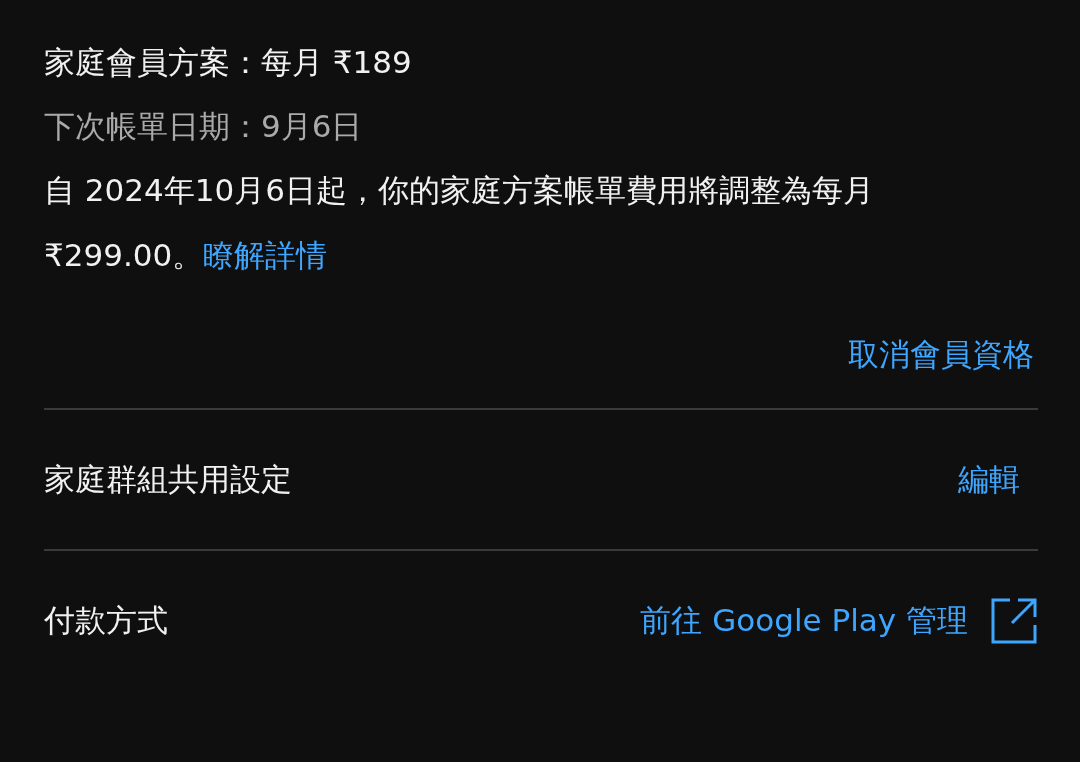 The image size is (1080, 762). Describe the element at coordinates (839, 620) in the screenshot. I see `manage-link: 前往 Google Play 管理` at that location.